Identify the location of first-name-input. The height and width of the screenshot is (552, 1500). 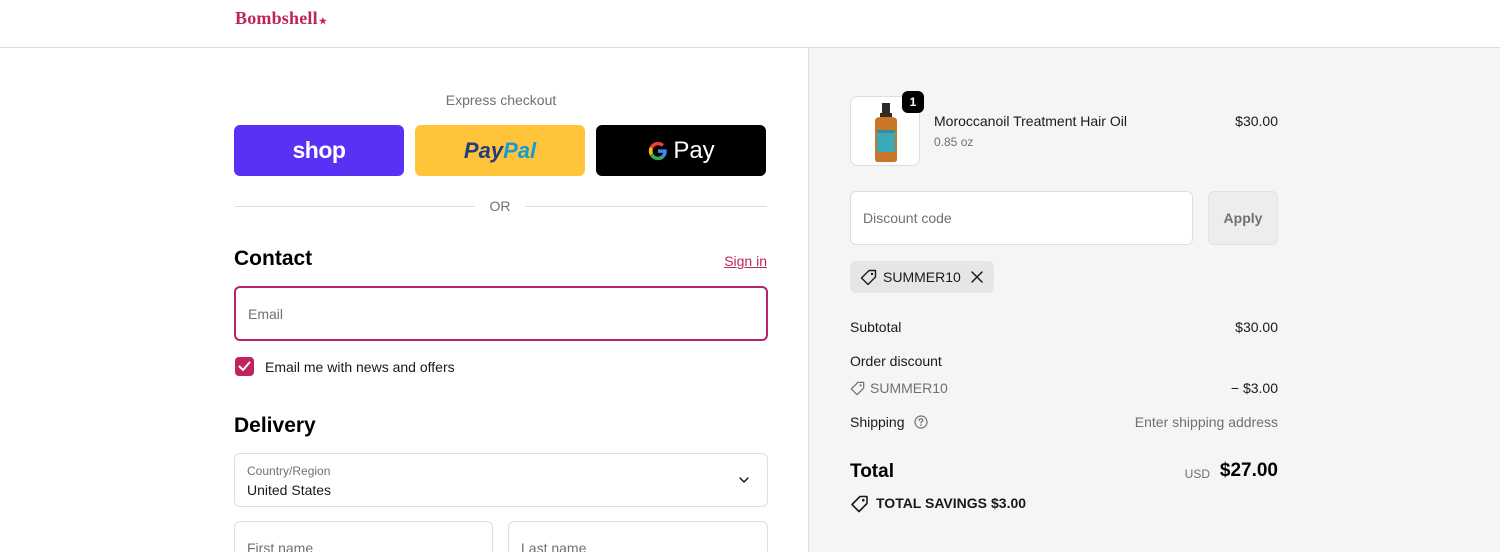
(363, 537).